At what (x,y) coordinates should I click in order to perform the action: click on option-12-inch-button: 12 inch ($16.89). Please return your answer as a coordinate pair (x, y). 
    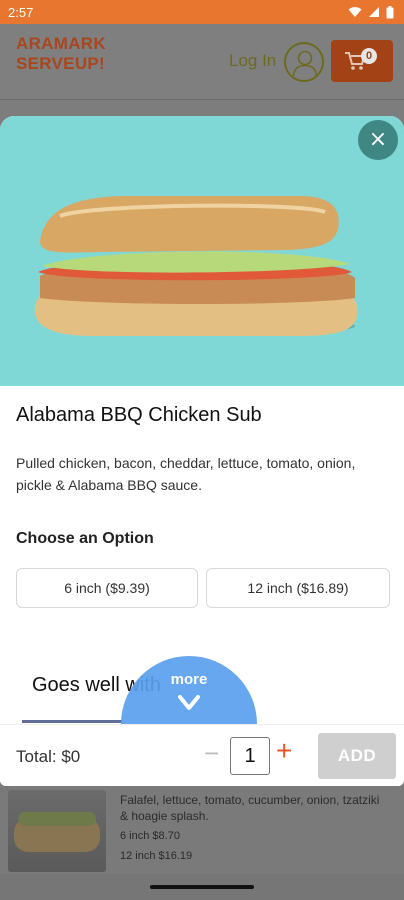
    Looking at the image, I should click on (298, 588).